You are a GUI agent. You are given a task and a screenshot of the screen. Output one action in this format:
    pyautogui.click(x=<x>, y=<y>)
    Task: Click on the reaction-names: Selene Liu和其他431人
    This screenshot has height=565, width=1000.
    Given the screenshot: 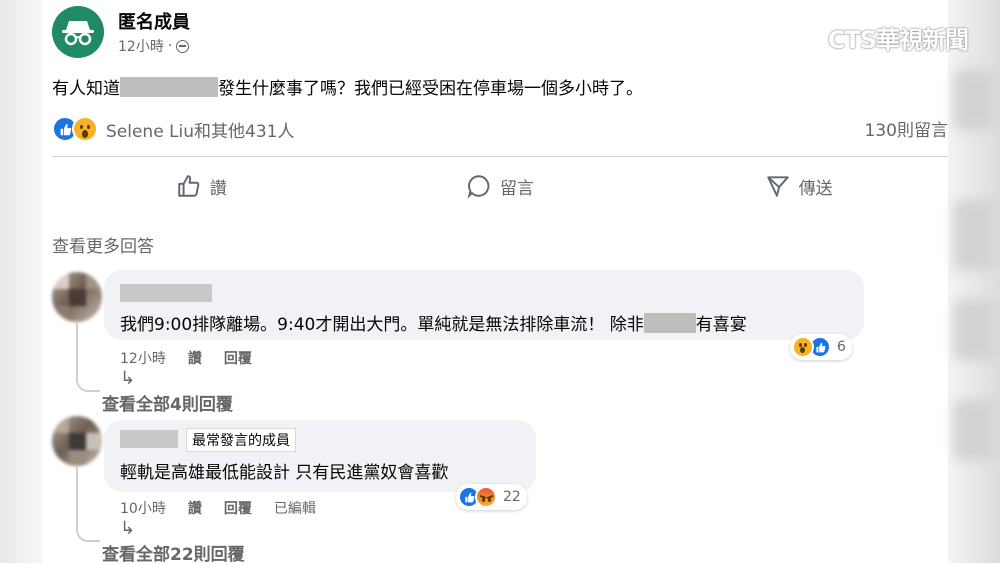 What is the action you would take?
    pyautogui.click(x=200, y=131)
    